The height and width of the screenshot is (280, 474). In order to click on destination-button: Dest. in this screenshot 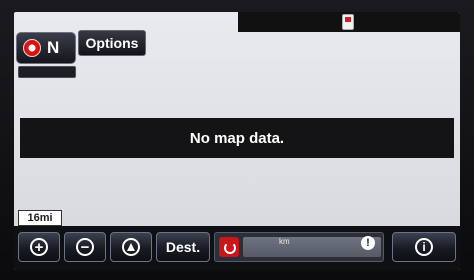, I will do `click(183, 247)`.